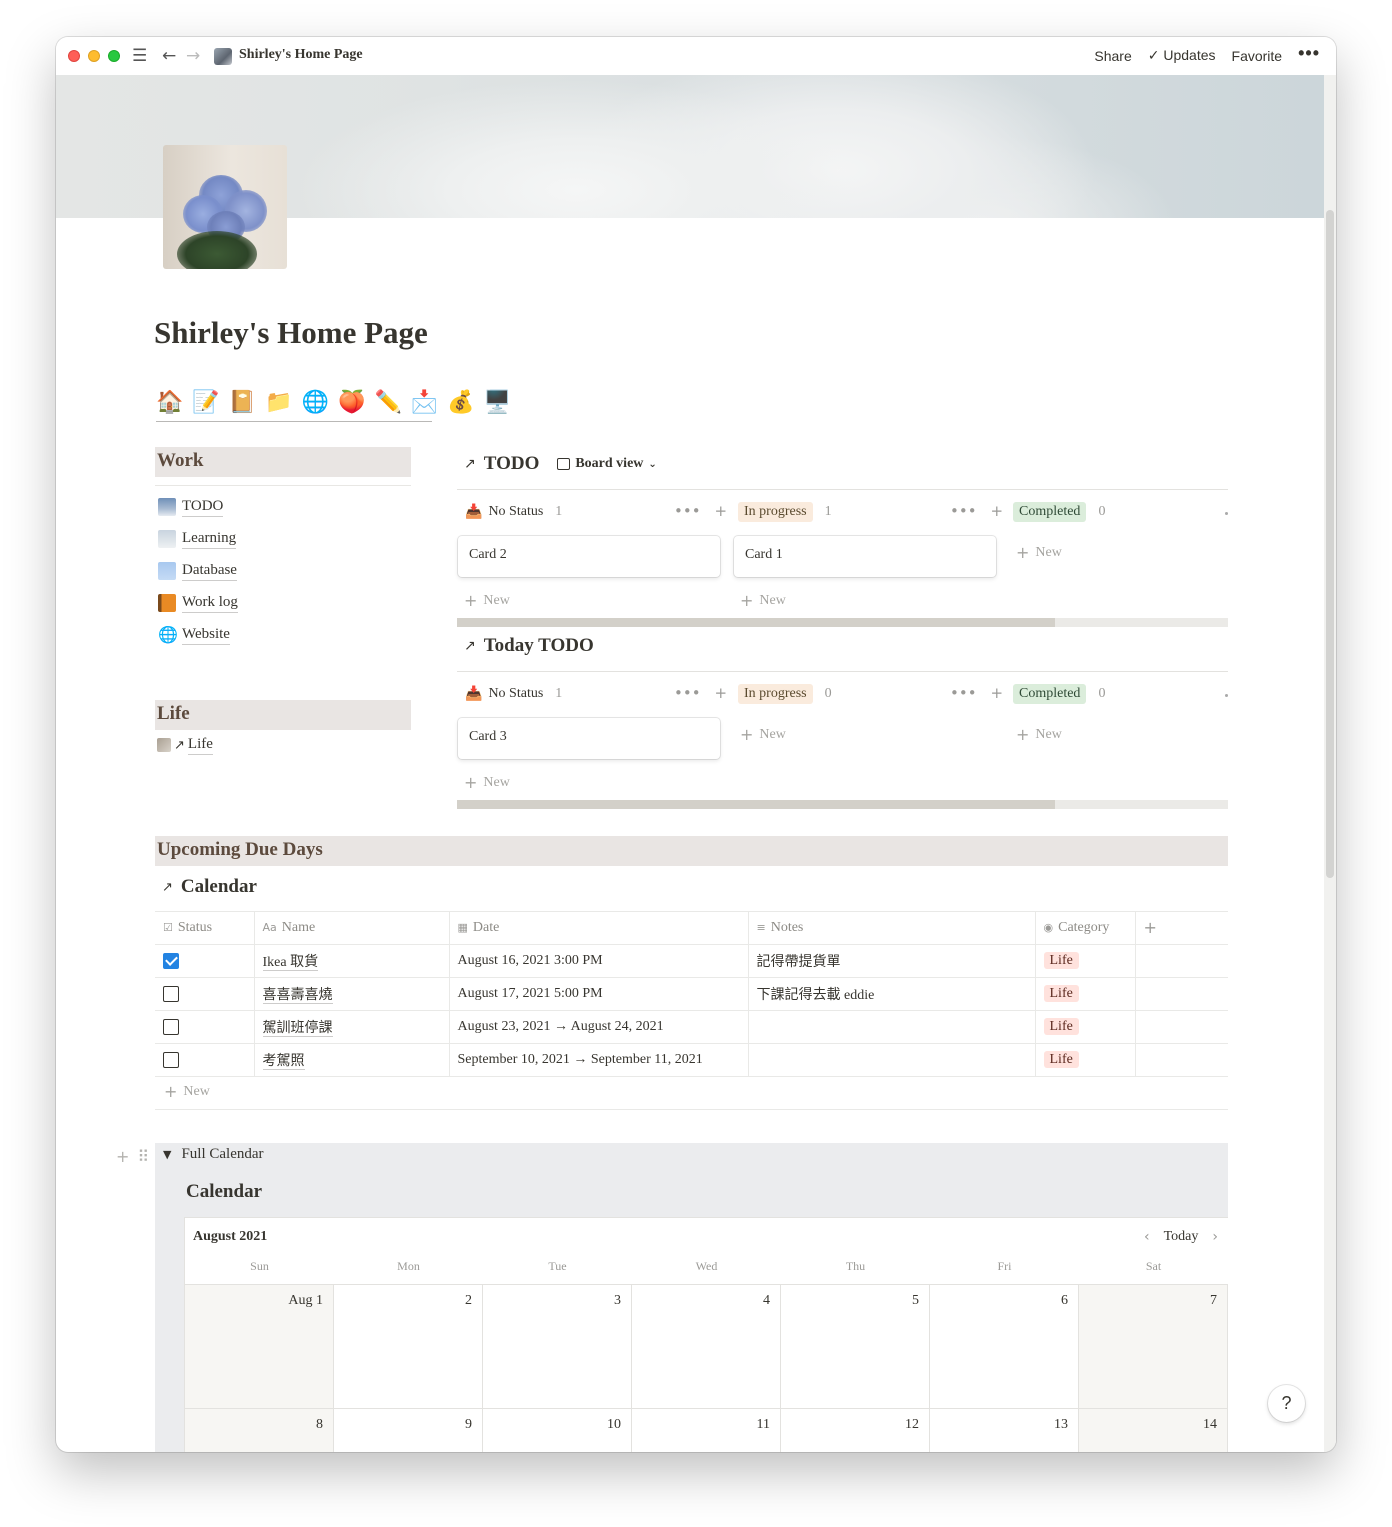 This screenshot has height=1527, width=1392. Describe the element at coordinates (213, 1154) in the screenshot. I see `full-calendar-toggle: ▼ Full Calendar` at that location.